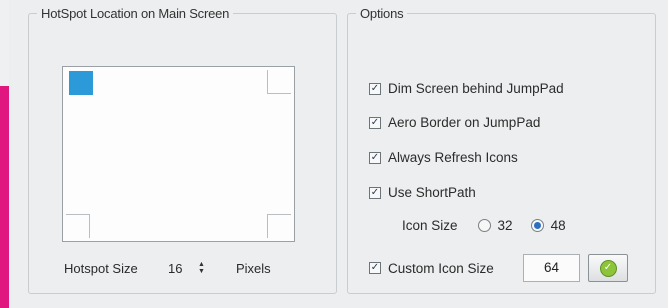  Describe the element at coordinates (505, 225) in the screenshot. I see `icon-size-32-label: 32` at that location.